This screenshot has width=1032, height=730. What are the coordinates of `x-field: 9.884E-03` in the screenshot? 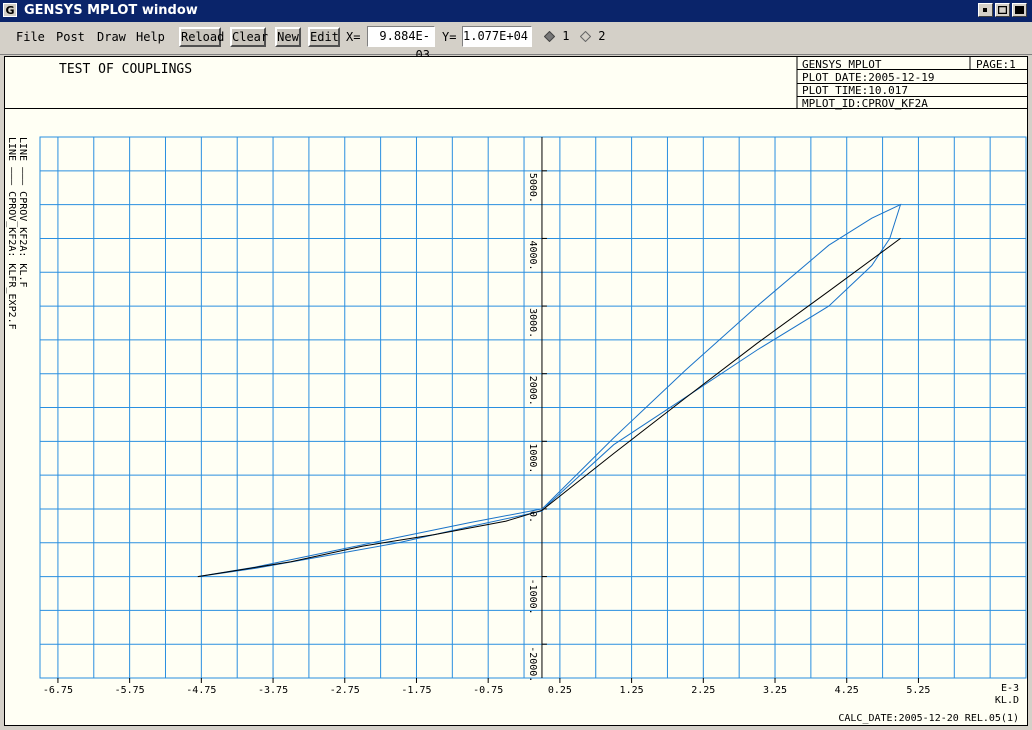 It's located at (401, 44).